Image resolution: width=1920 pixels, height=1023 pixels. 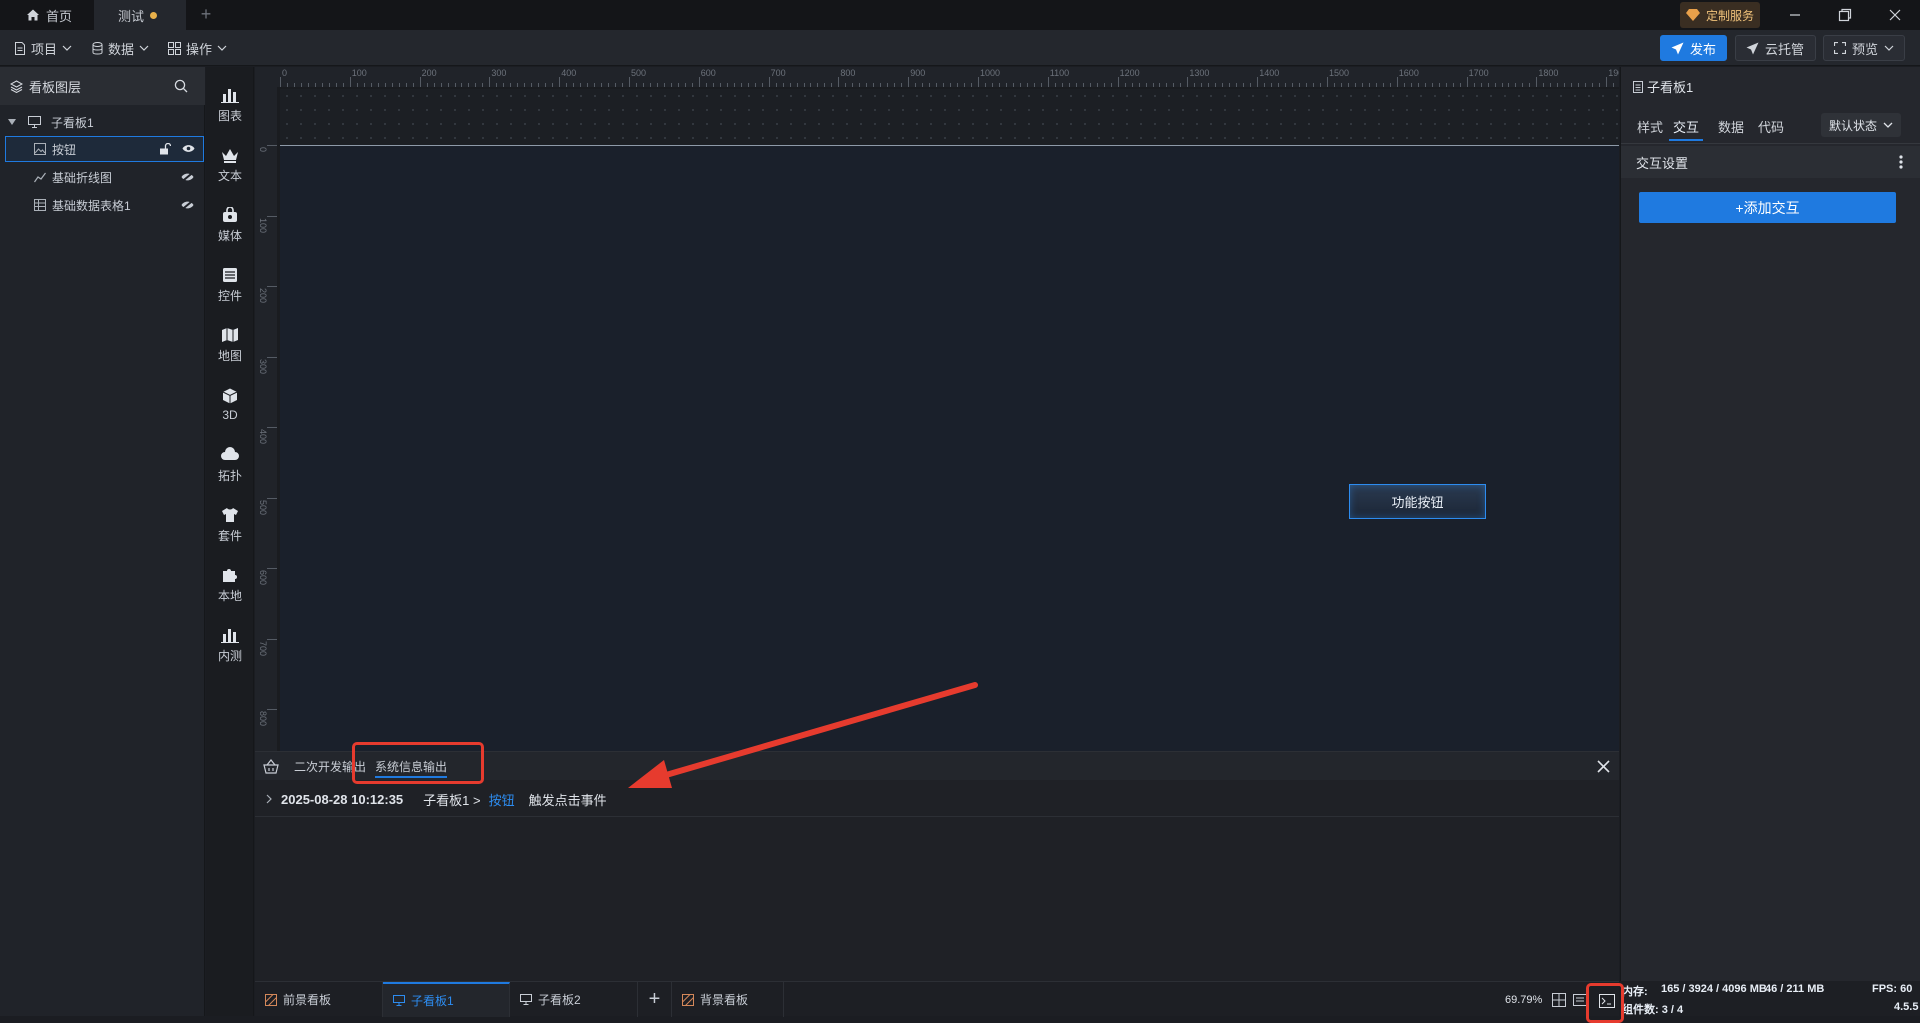 What do you see at coordinates (230, 345) in the screenshot?
I see `component-map: 地图` at bounding box center [230, 345].